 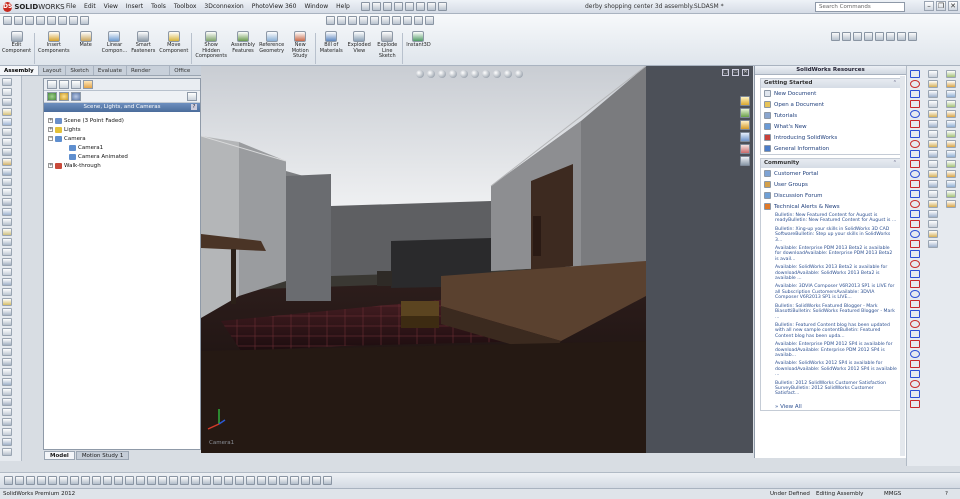 What do you see at coordinates (830, 407) in the screenshot?
I see `view-all-link: » View All` at bounding box center [830, 407].